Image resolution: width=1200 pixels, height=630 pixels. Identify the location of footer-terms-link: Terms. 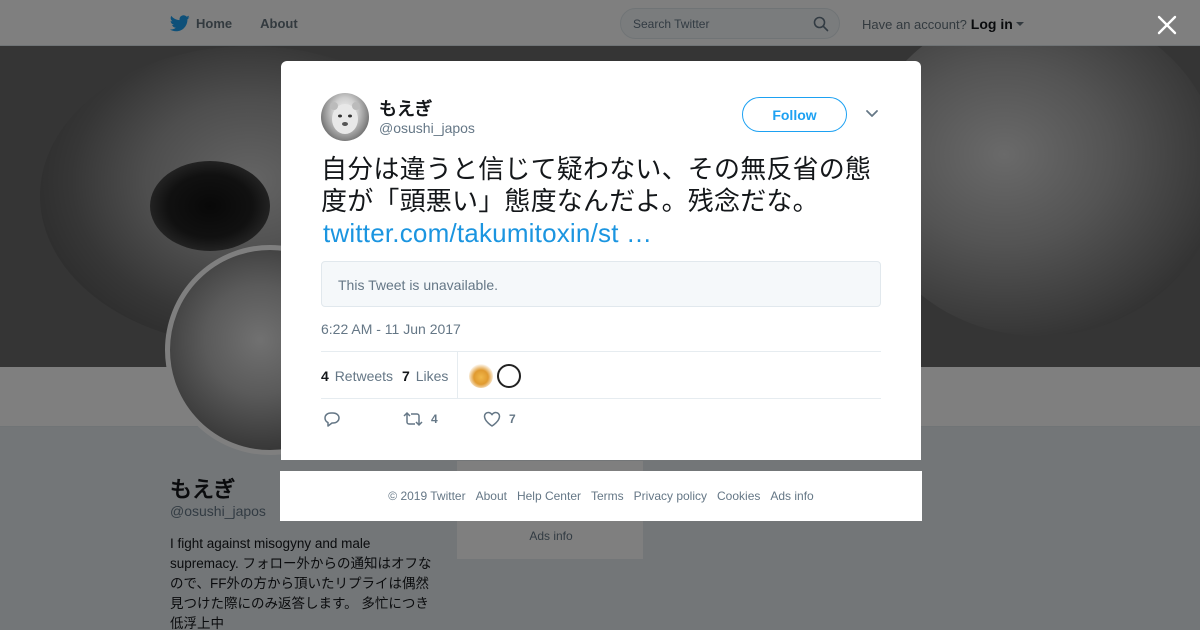
(607, 496).